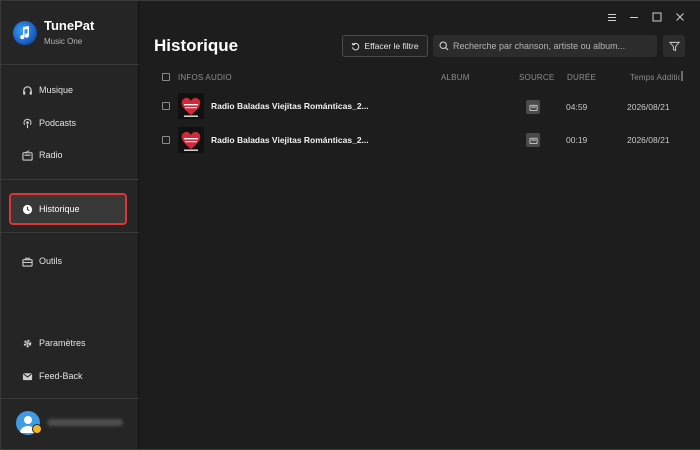  Describe the element at coordinates (37, 429) in the screenshot. I see `premium-badge-icon` at that location.